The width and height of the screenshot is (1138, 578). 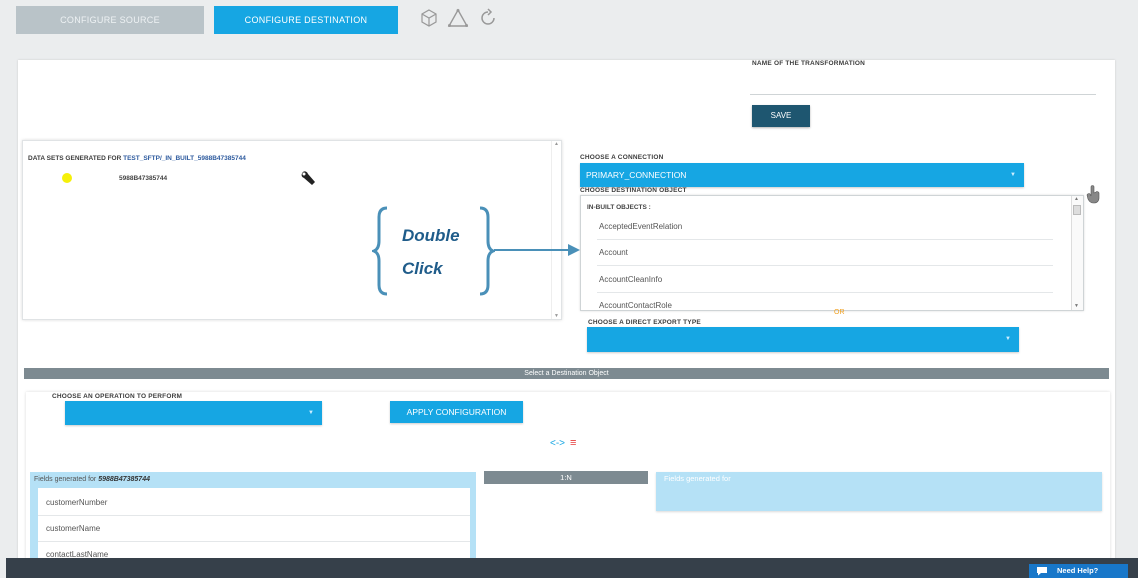 What do you see at coordinates (697, 478) in the screenshot?
I see `fields-right-header: Fields generated for` at bounding box center [697, 478].